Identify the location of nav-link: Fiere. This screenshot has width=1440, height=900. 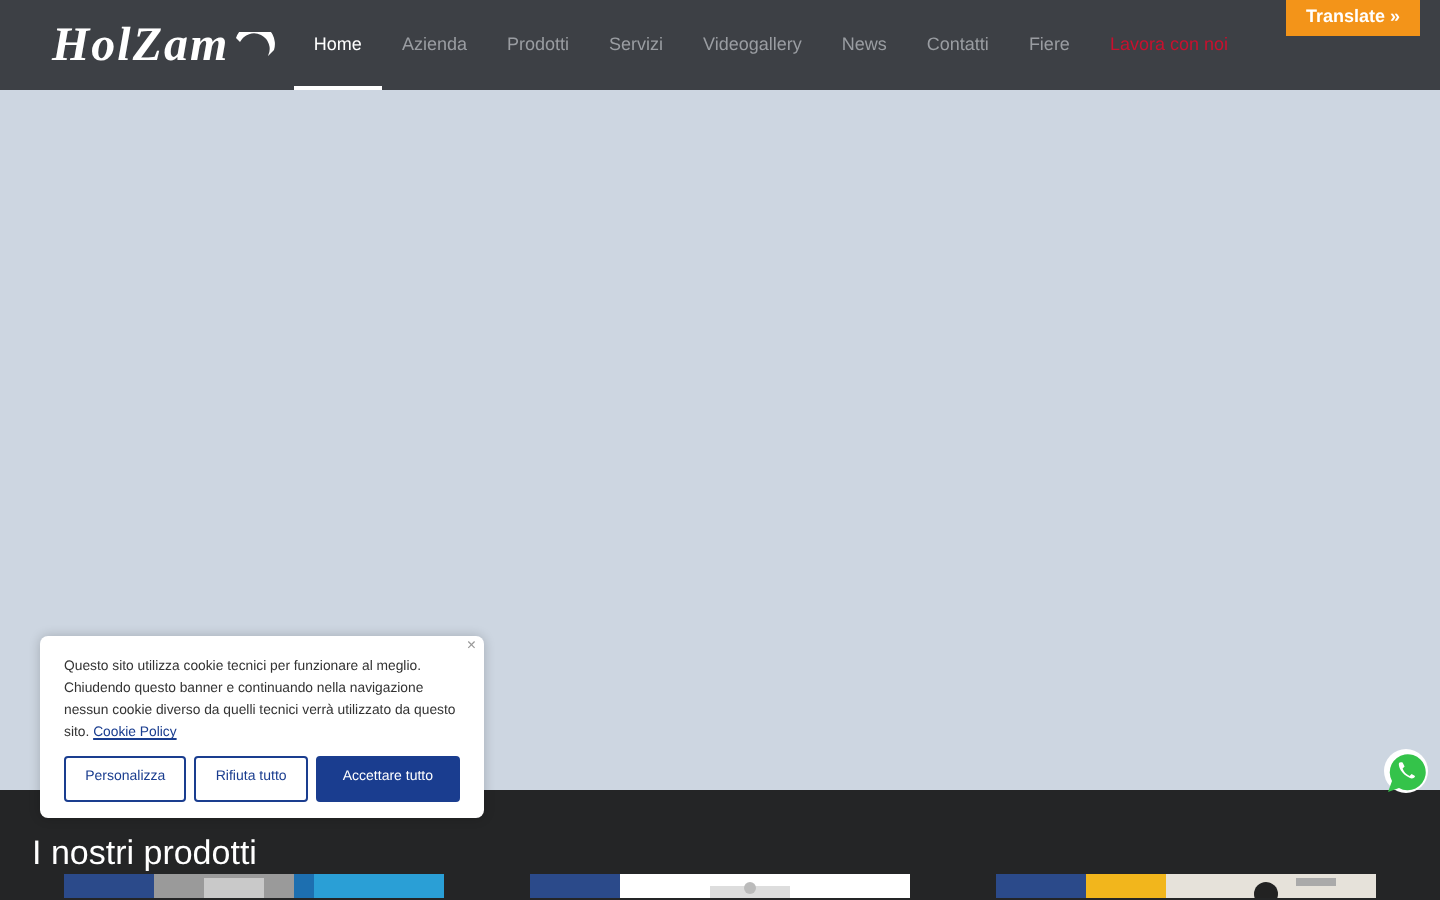
(1049, 45).